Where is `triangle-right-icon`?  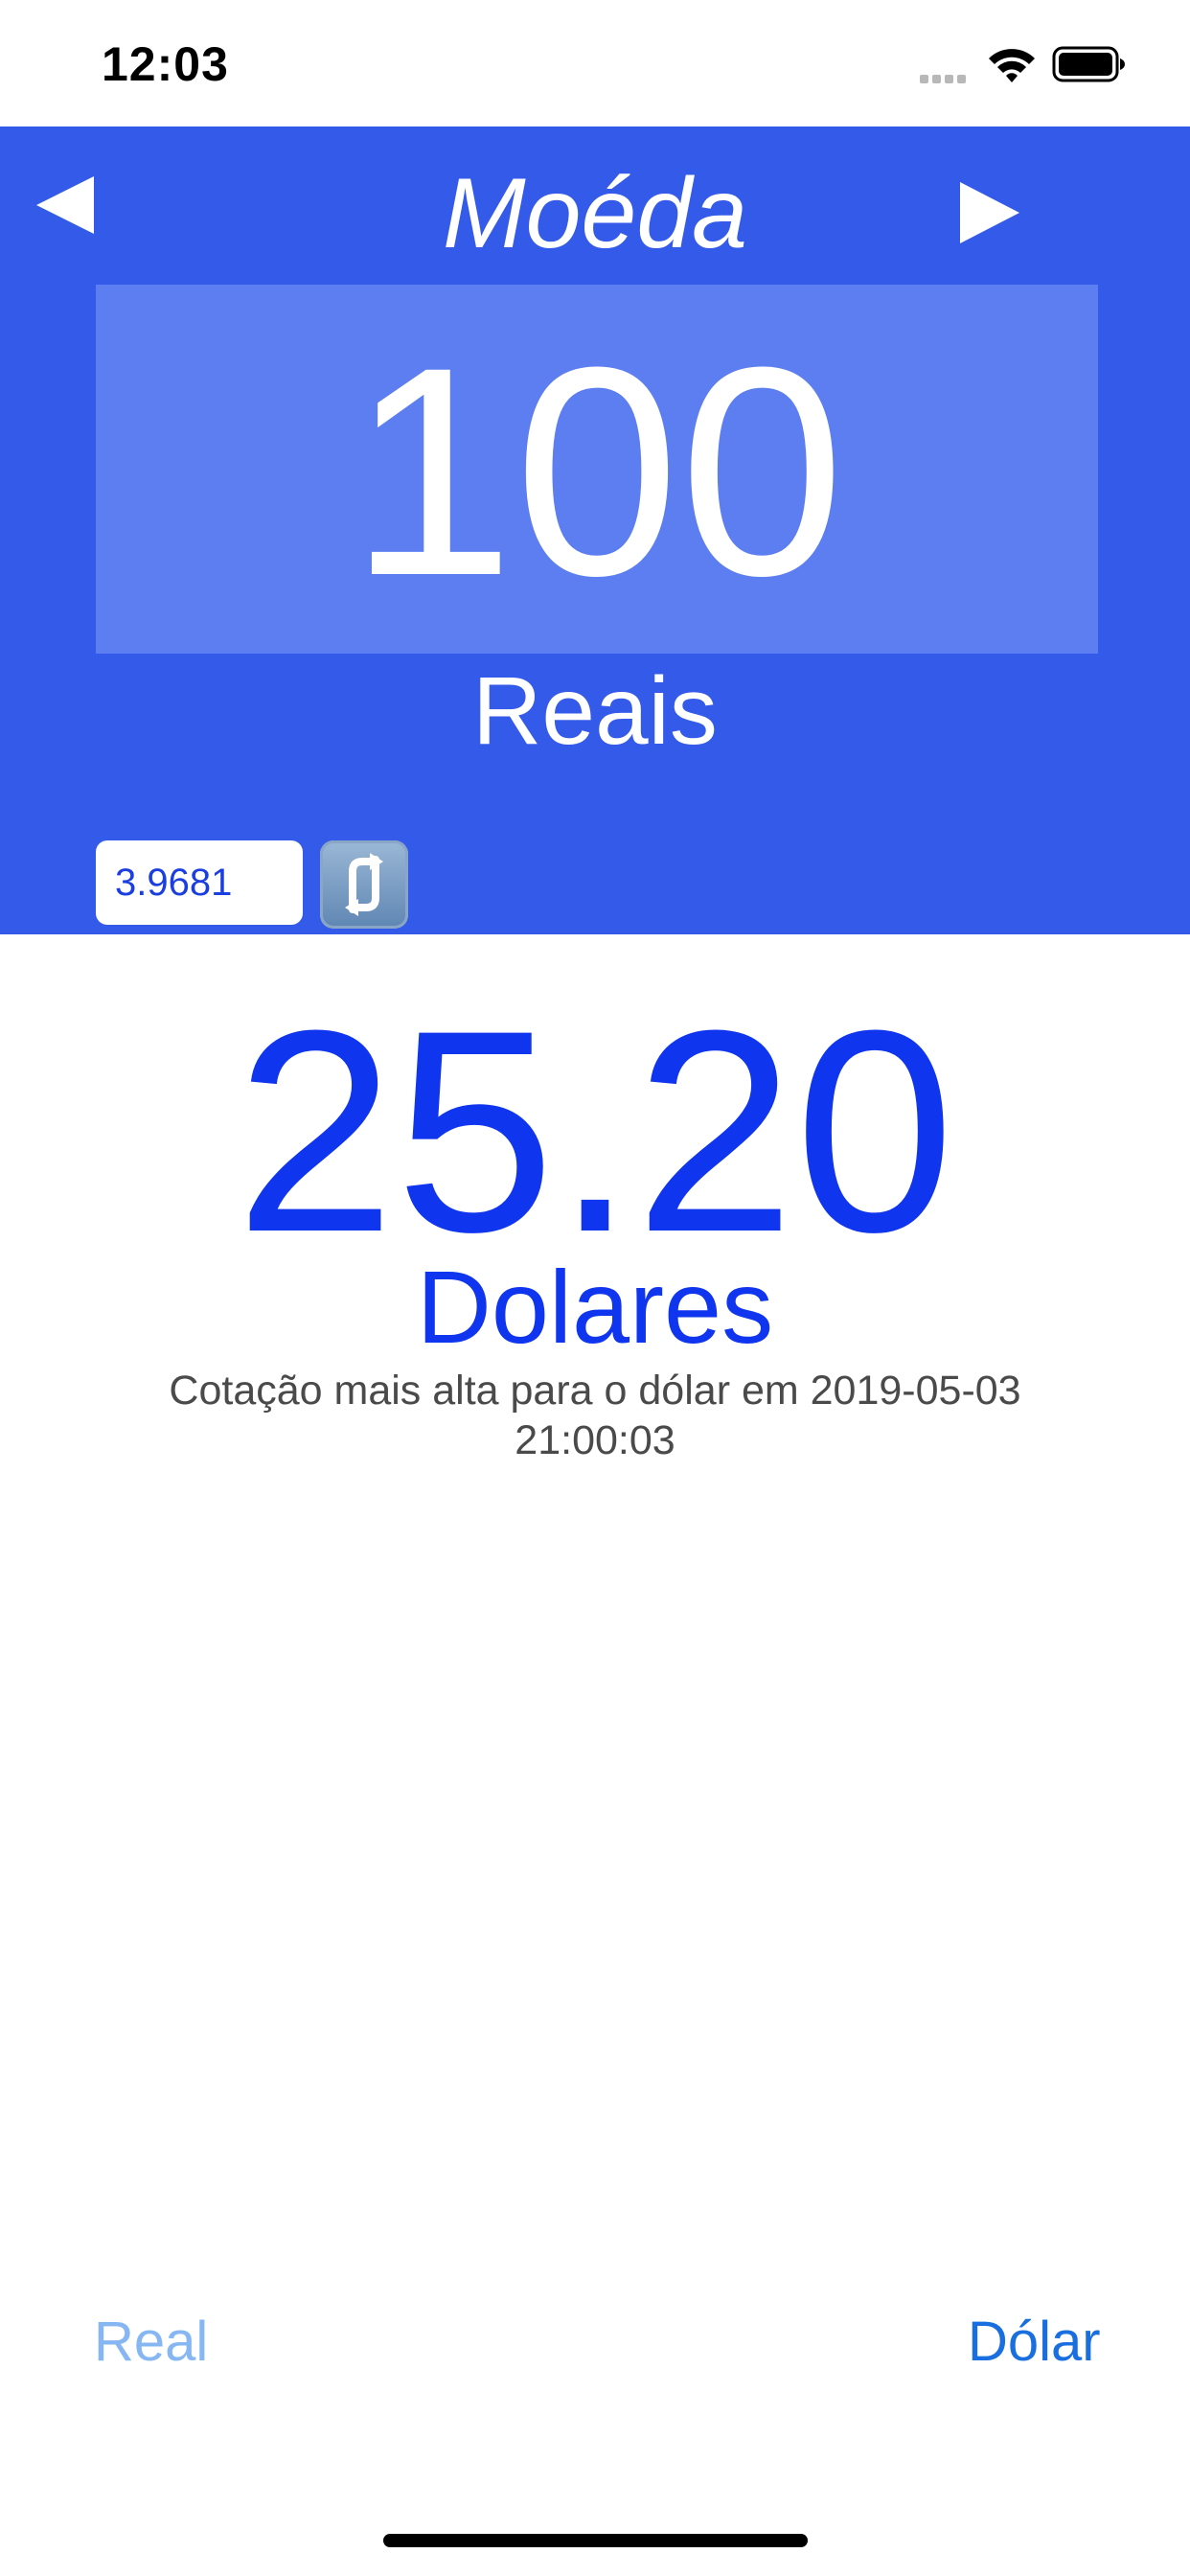
triangle-right-icon is located at coordinates (989, 212).